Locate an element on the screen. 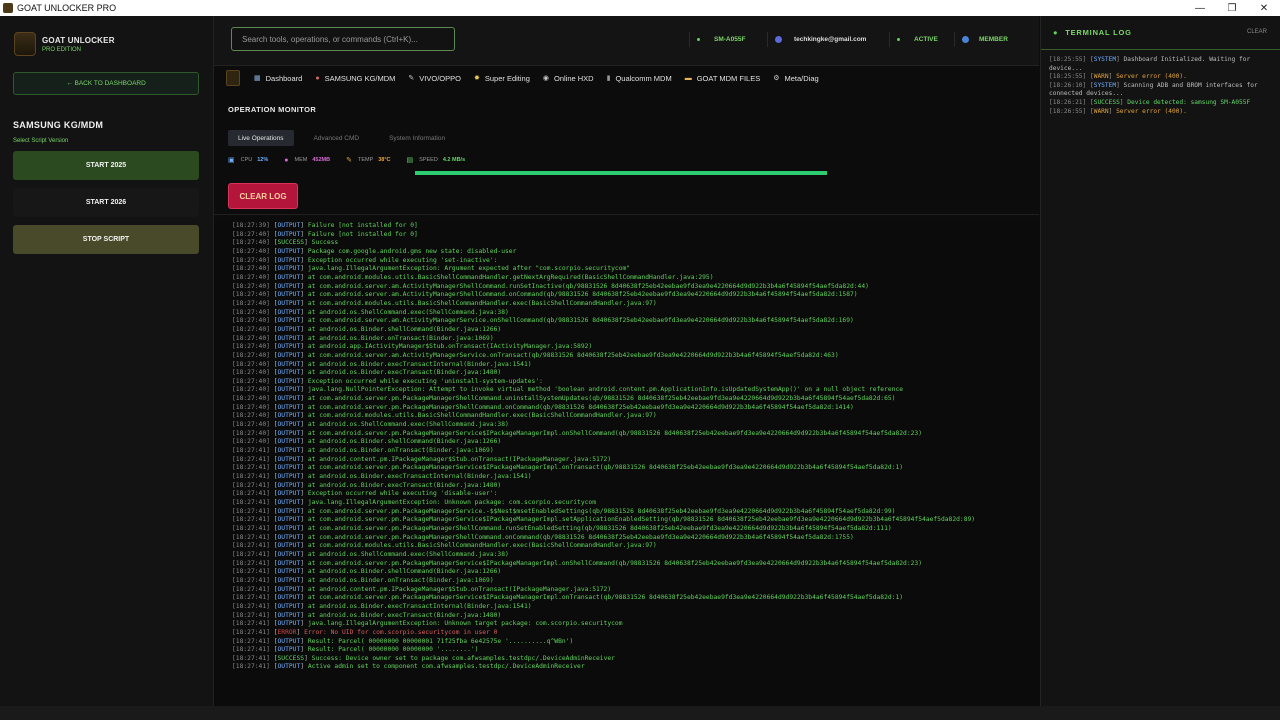 The image size is (1280, 720). user-email: techkingke@gmail.com is located at coordinates (830, 39).